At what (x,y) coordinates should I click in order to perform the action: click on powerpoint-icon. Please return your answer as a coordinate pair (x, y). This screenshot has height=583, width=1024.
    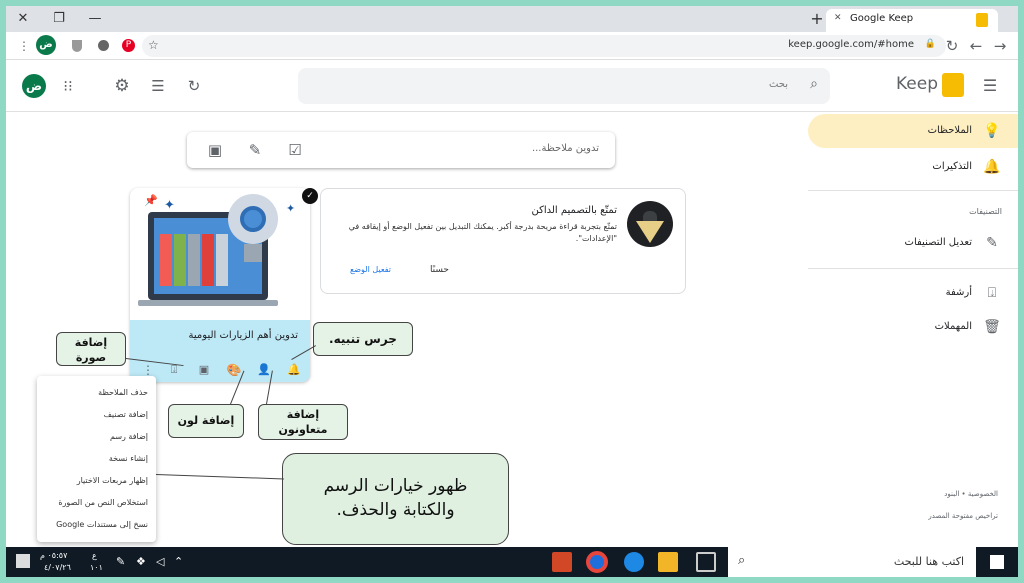
    Looking at the image, I should click on (562, 562).